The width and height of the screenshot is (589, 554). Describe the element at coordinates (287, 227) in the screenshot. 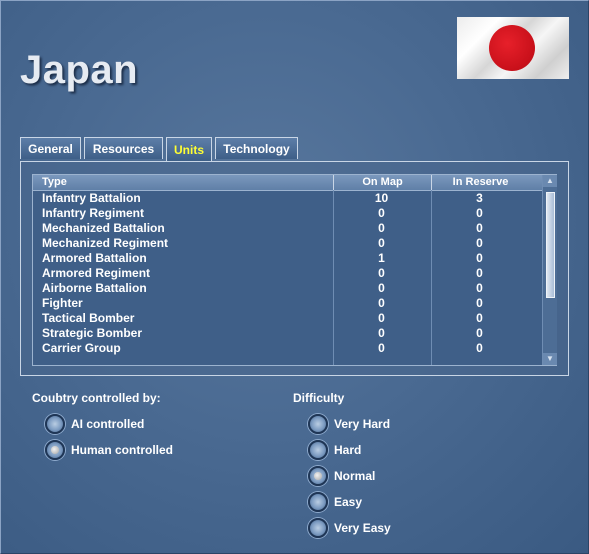

I see `table-row: Mechanized Battalion 0 0` at that location.